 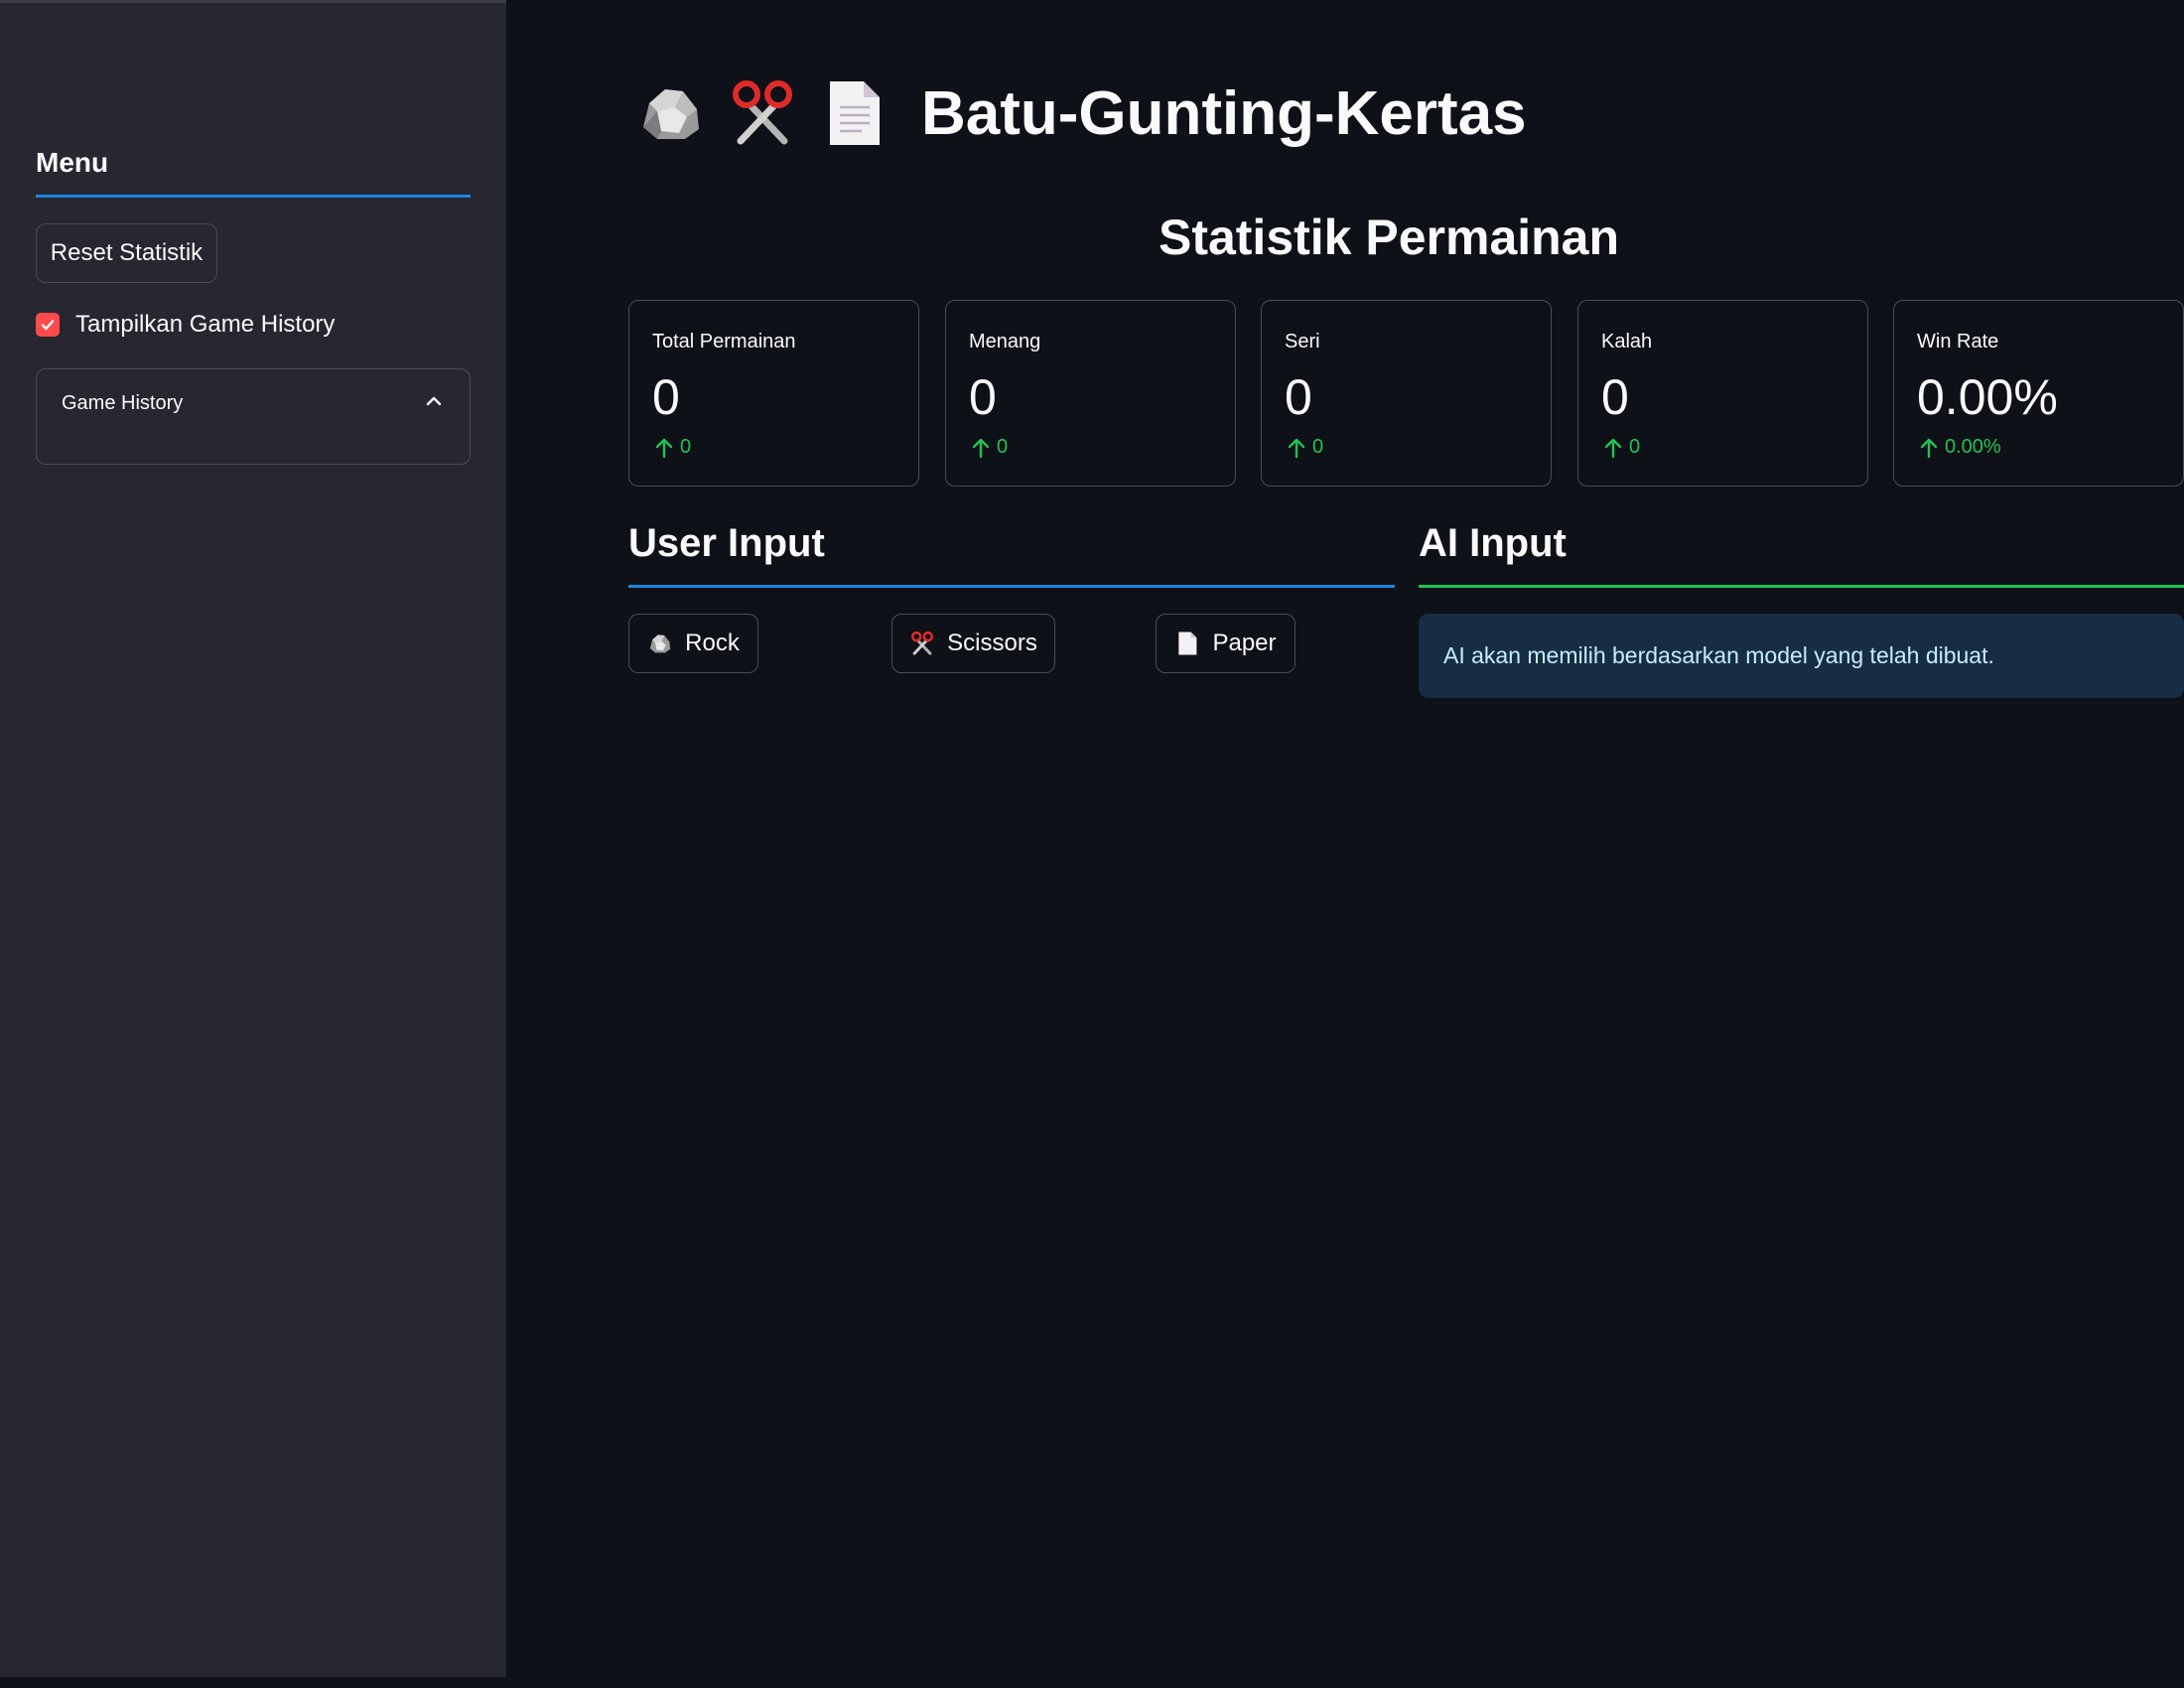 I want to click on game-history-label: Game History, so click(x=123, y=403).